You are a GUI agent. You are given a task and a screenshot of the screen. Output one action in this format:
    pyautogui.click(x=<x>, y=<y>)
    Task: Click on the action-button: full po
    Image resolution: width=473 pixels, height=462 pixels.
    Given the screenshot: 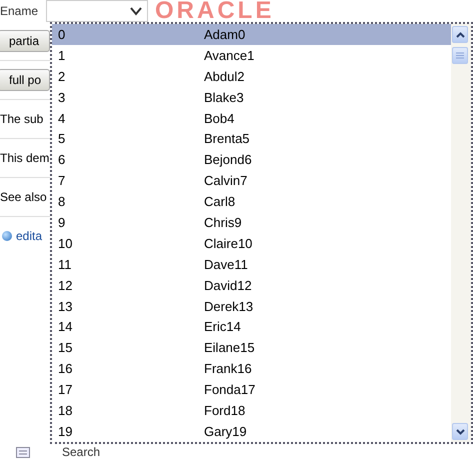 What is the action you would take?
    pyautogui.click(x=25, y=80)
    